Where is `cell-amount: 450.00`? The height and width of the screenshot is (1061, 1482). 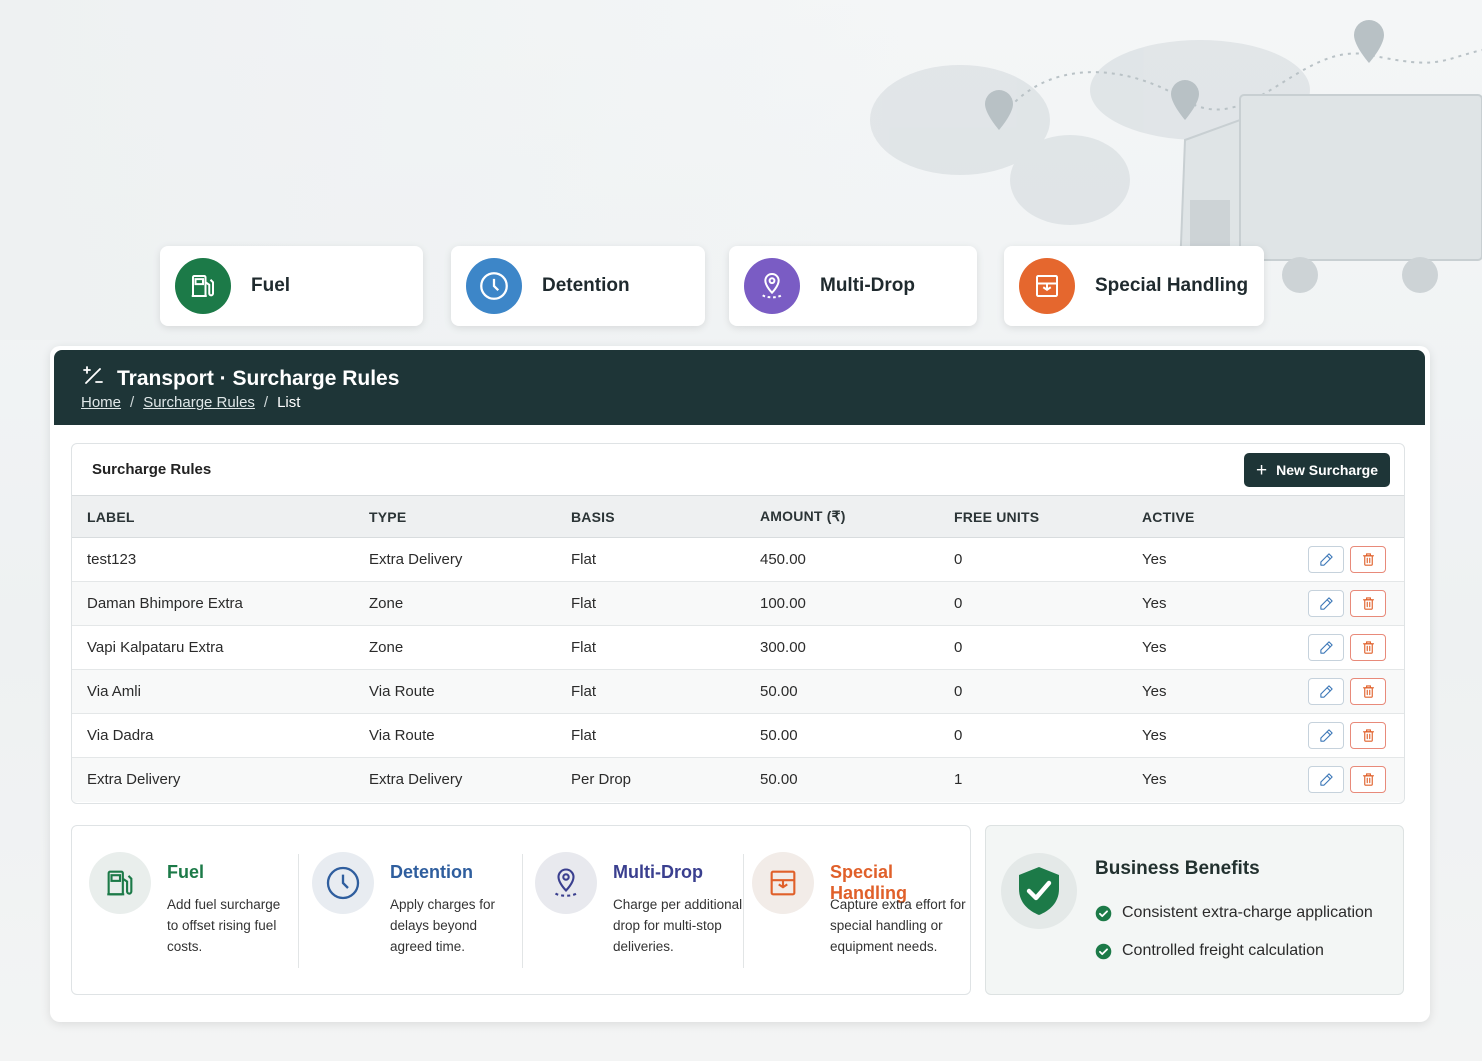
cell-amount: 450.00 is located at coordinates (857, 559).